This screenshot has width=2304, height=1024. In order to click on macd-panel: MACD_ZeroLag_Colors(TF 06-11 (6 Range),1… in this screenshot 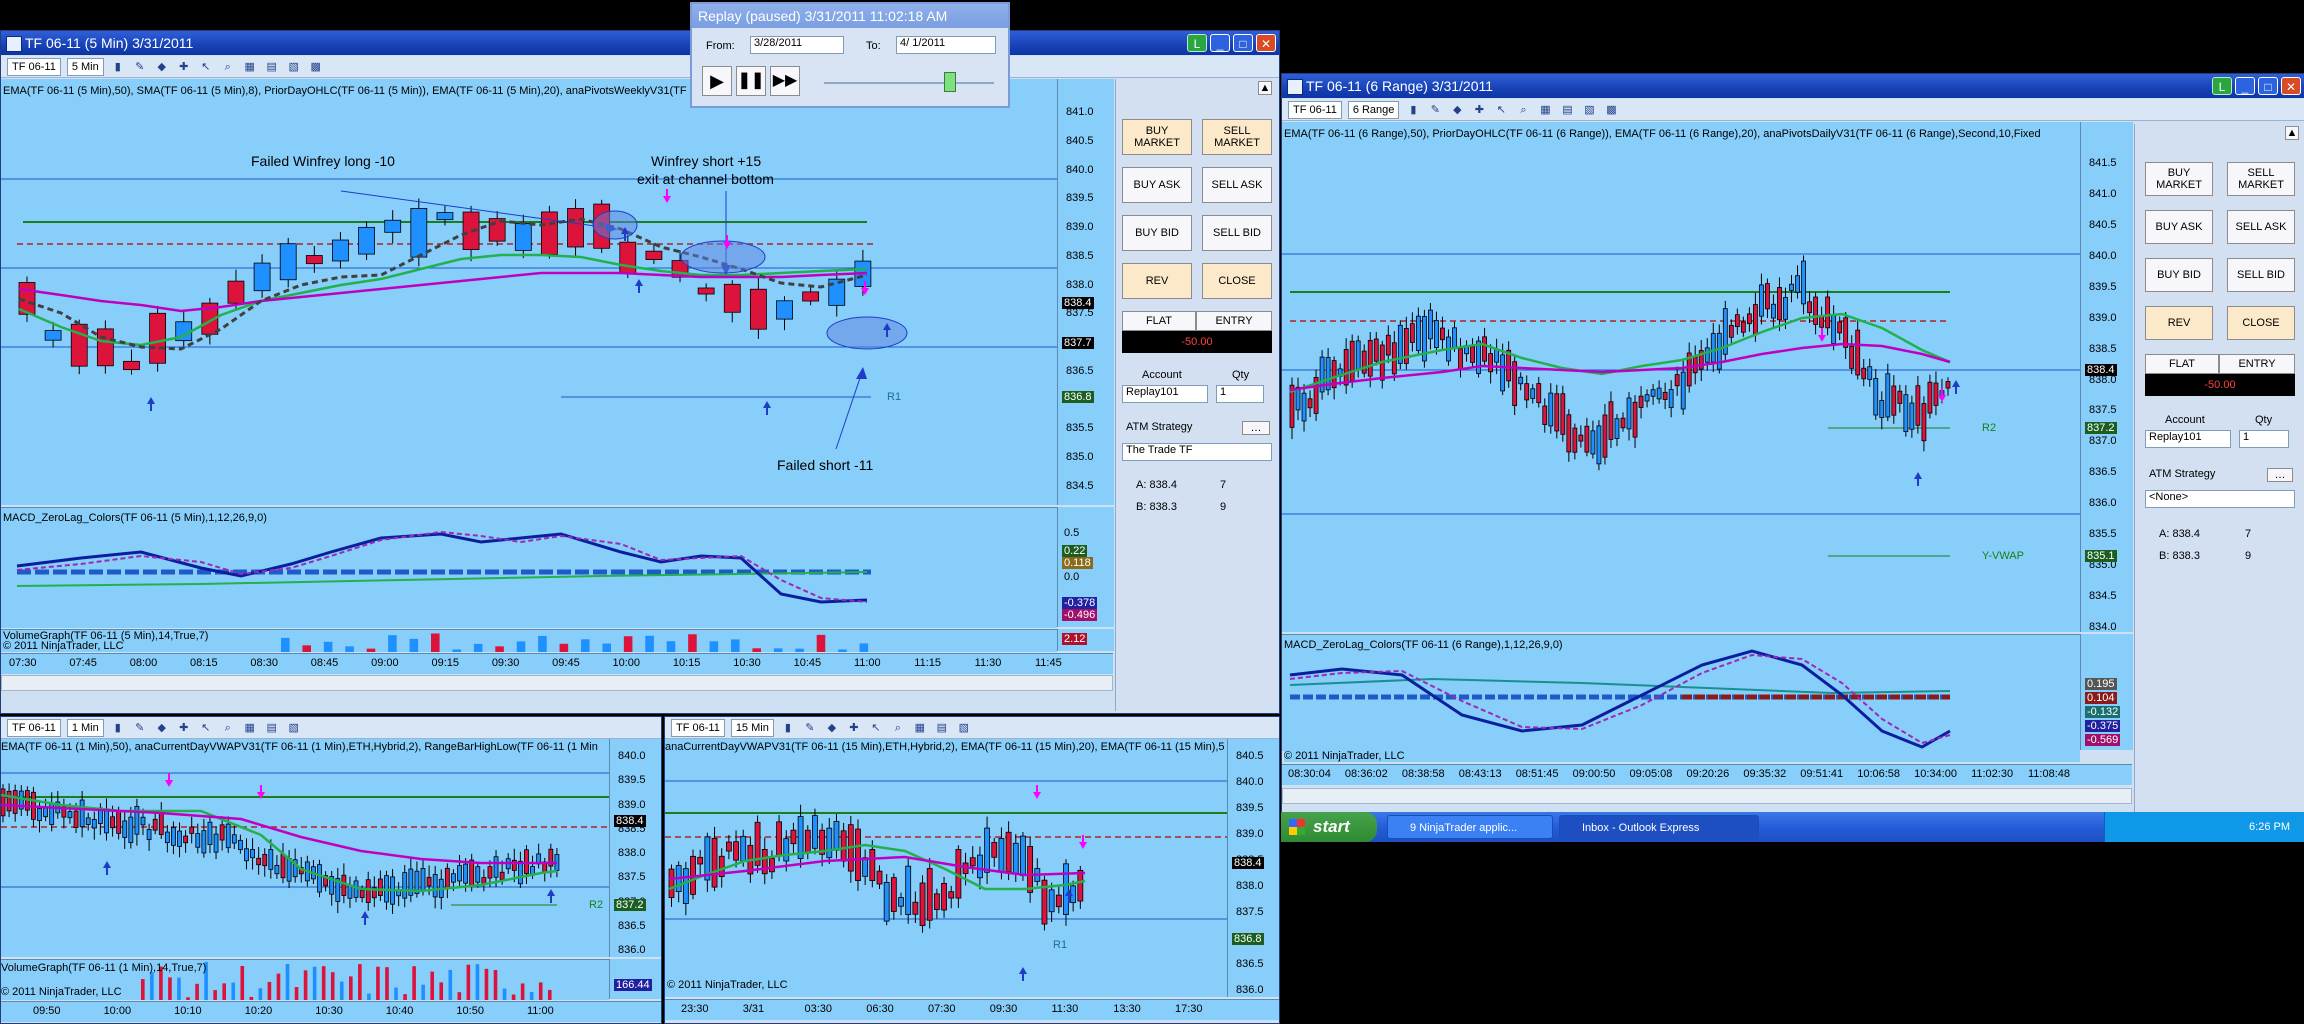, I will do `click(1681, 692)`.